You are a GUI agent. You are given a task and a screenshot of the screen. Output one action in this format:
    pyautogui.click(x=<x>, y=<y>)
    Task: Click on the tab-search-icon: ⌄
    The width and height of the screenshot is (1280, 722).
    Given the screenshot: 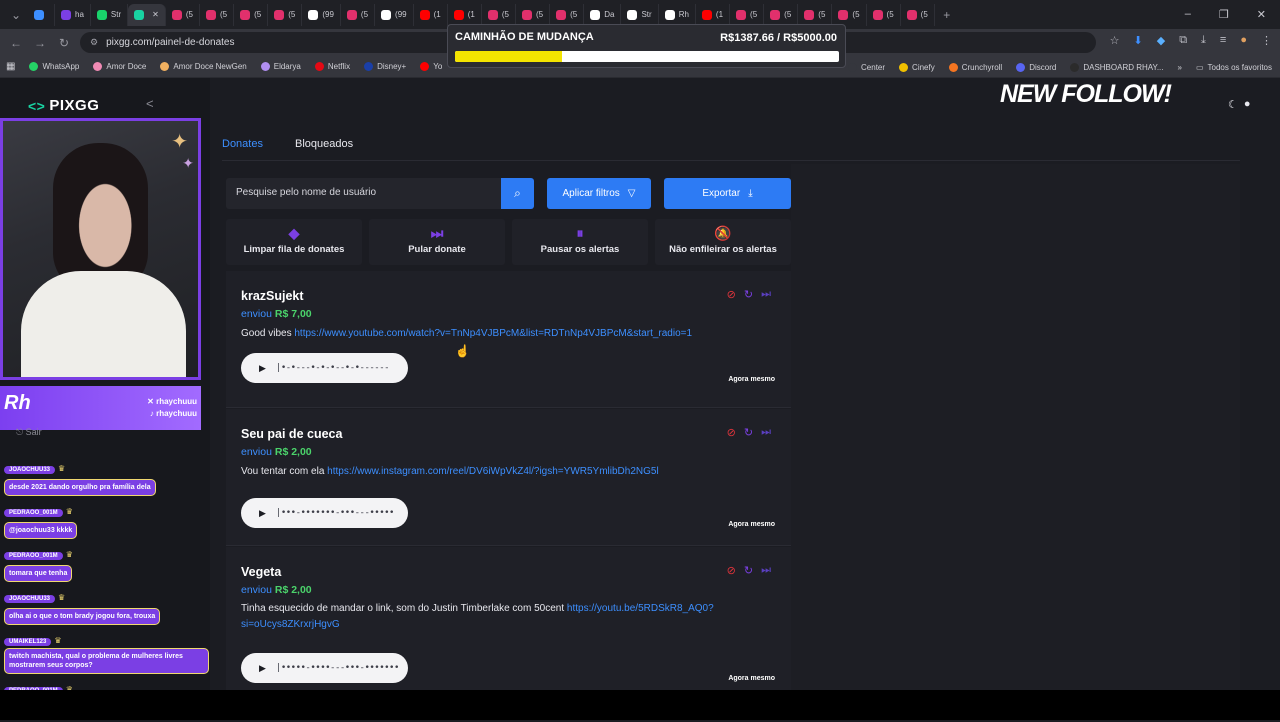 What is the action you would take?
    pyautogui.click(x=16, y=15)
    